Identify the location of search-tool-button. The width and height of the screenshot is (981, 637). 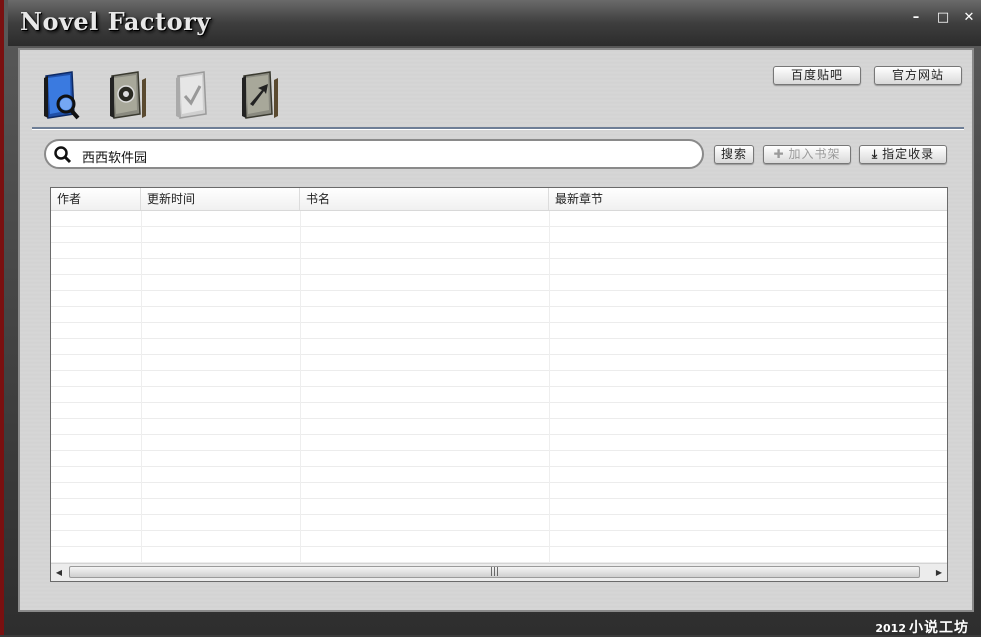
(63, 96).